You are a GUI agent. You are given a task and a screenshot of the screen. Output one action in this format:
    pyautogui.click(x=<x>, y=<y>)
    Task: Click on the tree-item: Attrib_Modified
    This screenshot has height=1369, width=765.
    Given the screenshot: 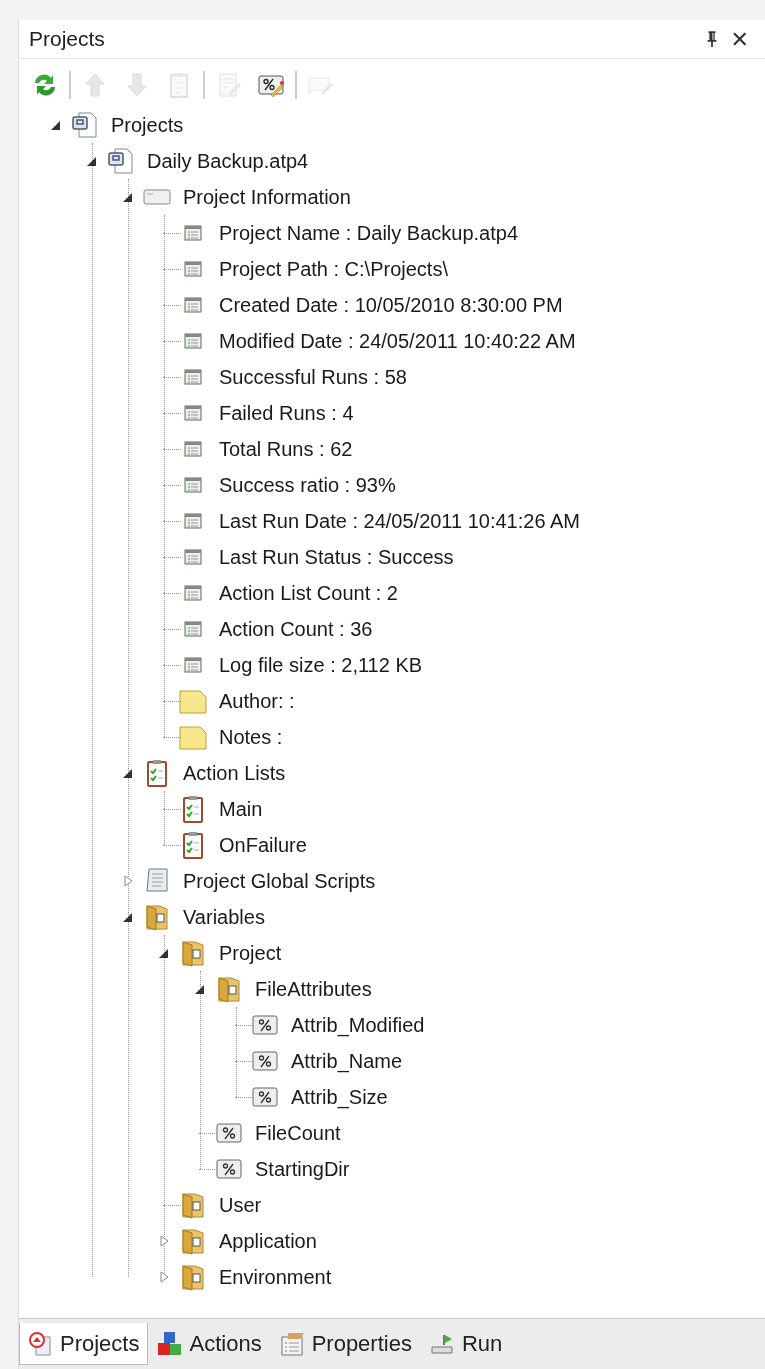 What is the action you would take?
    pyautogui.click(x=358, y=1025)
    